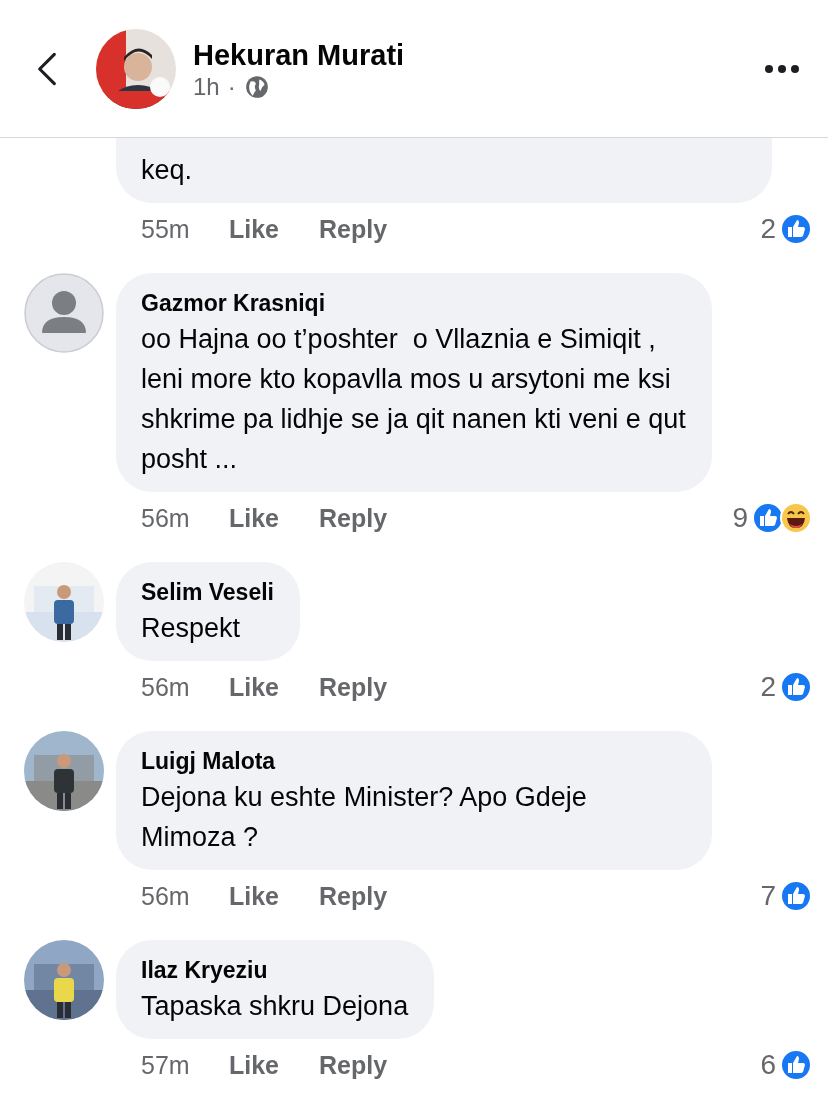 The width and height of the screenshot is (828, 1101). Describe the element at coordinates (768, 1065) in the screenshot. I see `reaction-count: 6` at that location.